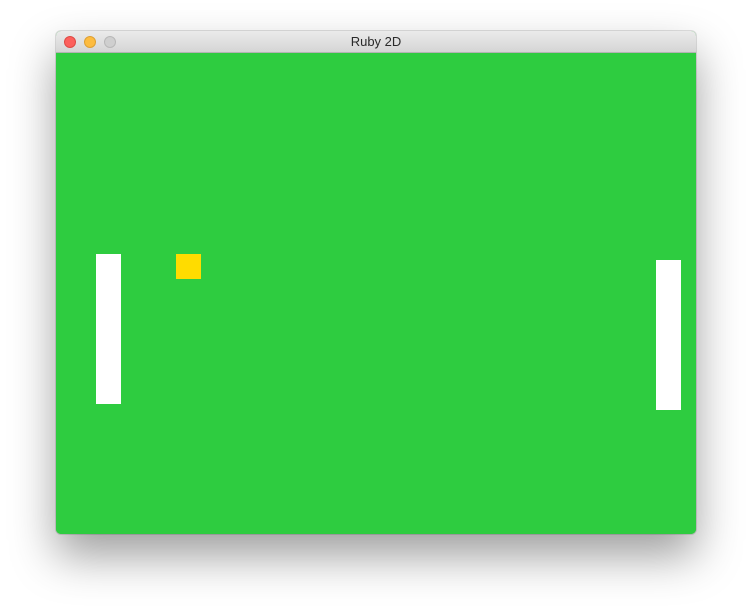  Describe the element at coordinates (188, 266) in the screenshot. I see `ball` at that location.